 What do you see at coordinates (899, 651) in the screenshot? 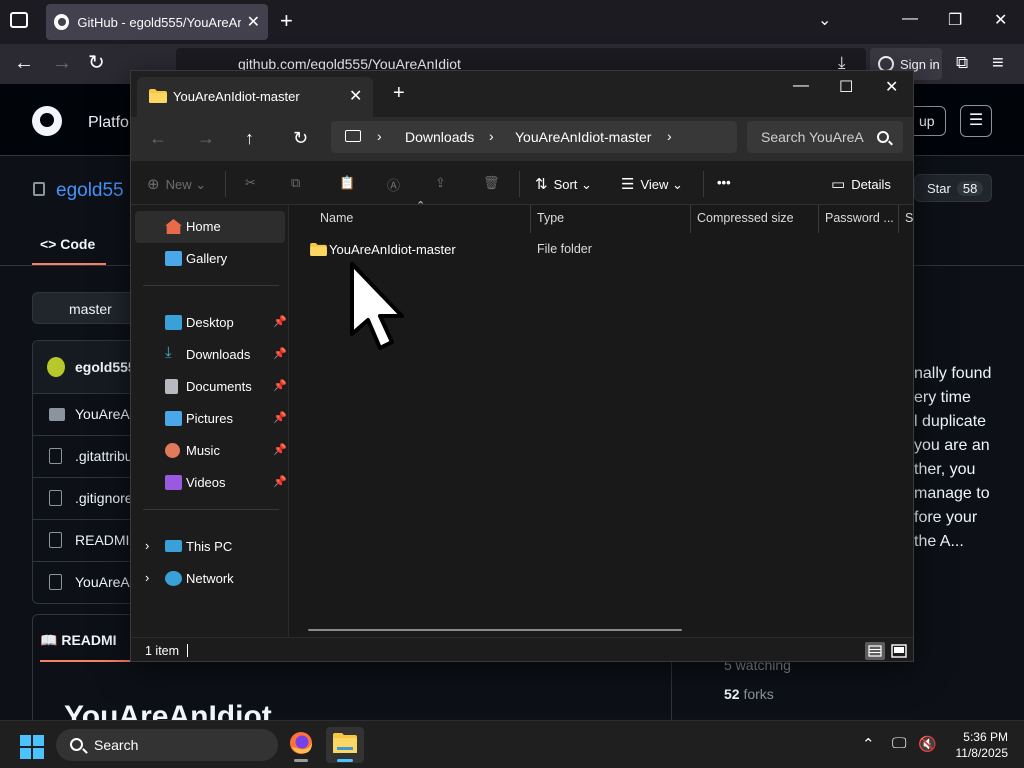
I see `tiles-view-button` at bounding box center [899, 651].